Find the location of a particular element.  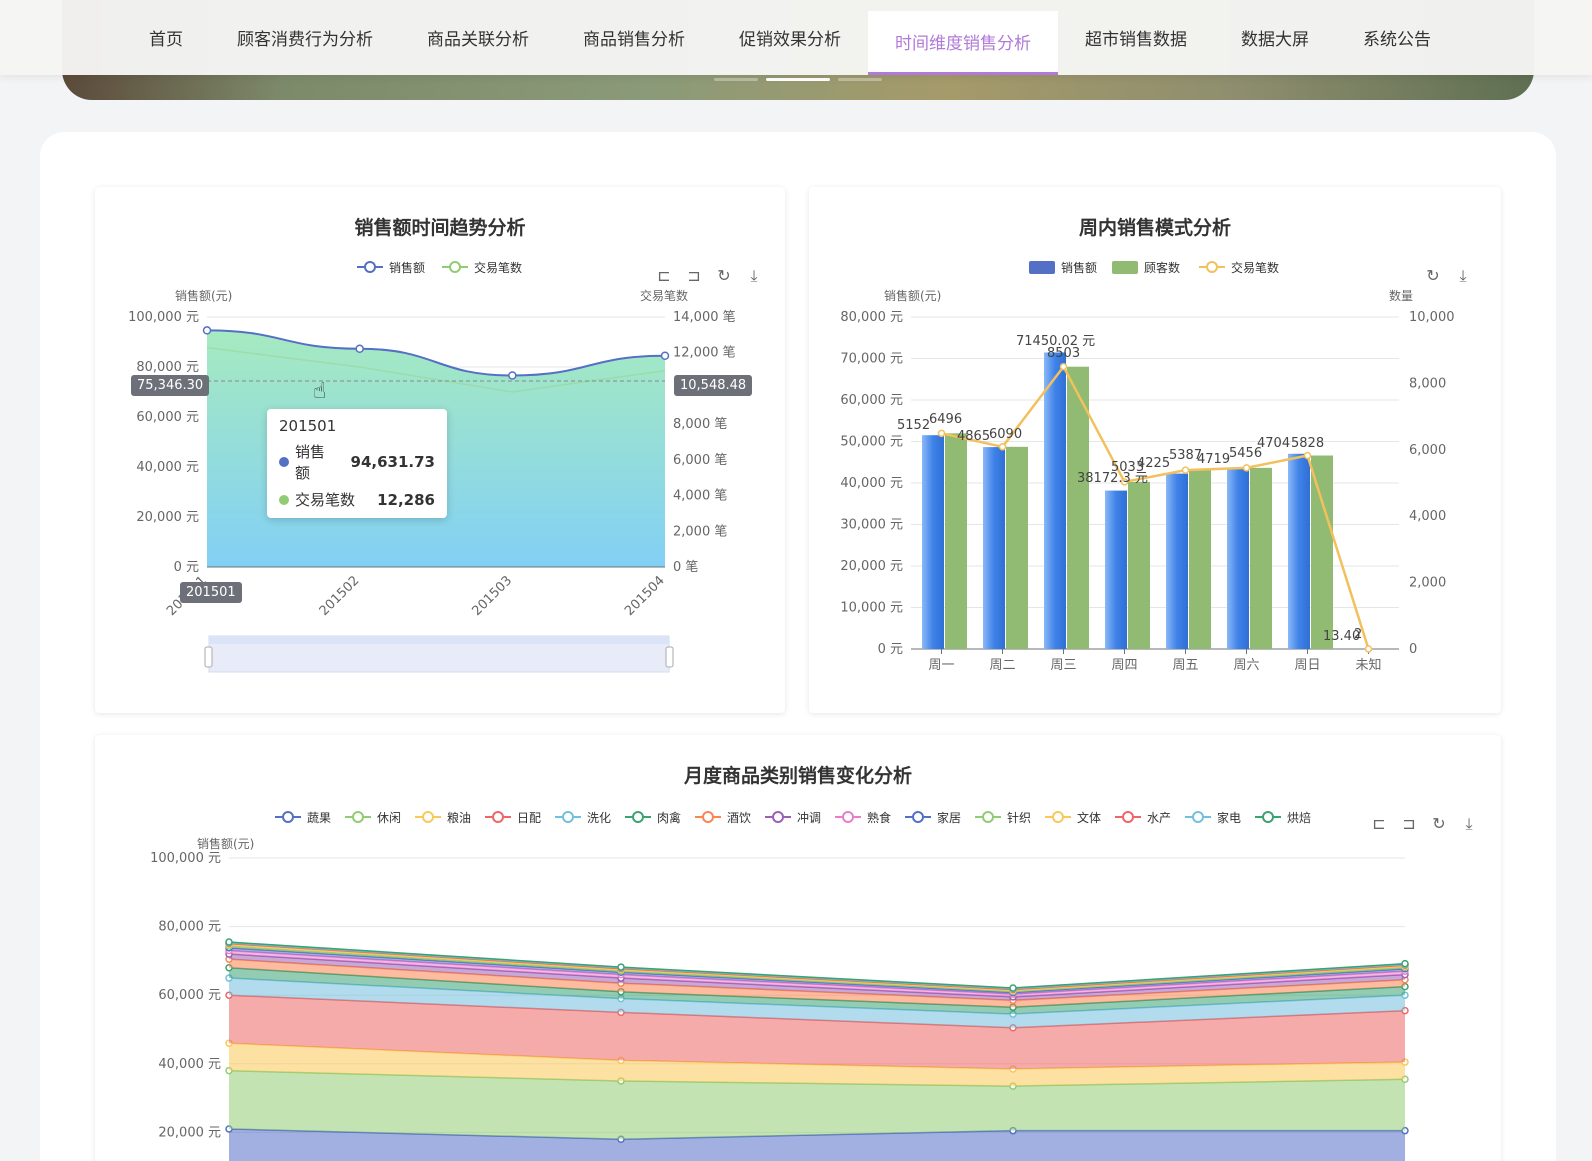

legend-label: 销售额 is located at coordinates (407, 267).